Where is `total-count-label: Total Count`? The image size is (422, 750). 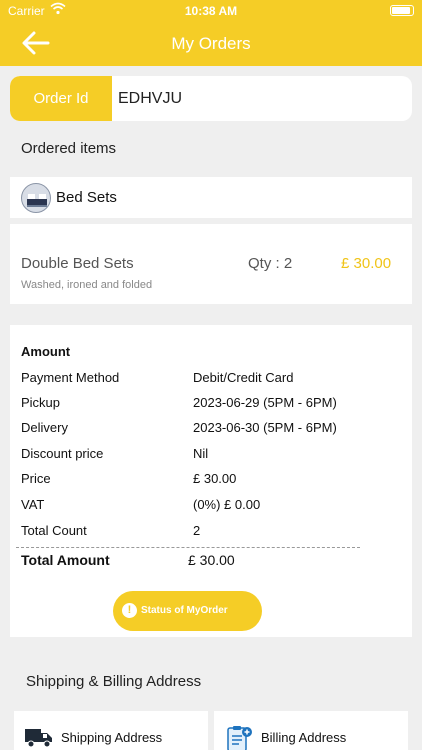
total-count-label: Total Count is located at coordinates (54, 530).